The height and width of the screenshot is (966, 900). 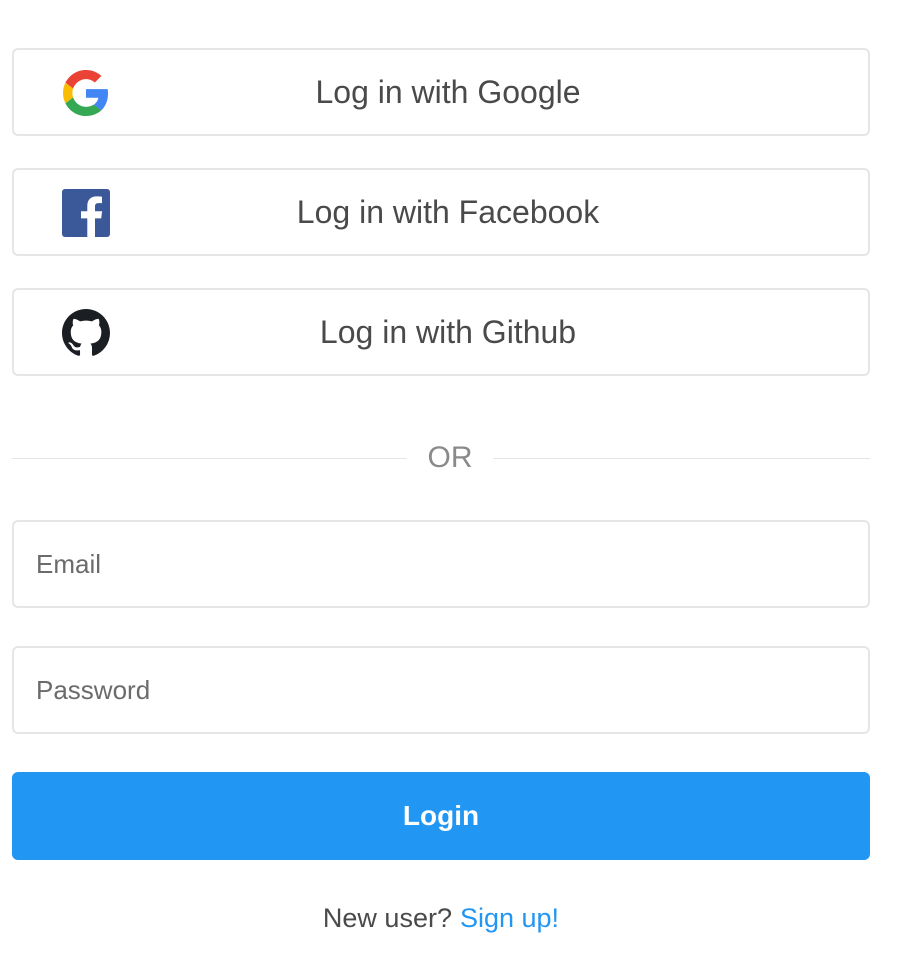 I want to click on google-login-button: Log in with Google, so click(x=441, y=92).